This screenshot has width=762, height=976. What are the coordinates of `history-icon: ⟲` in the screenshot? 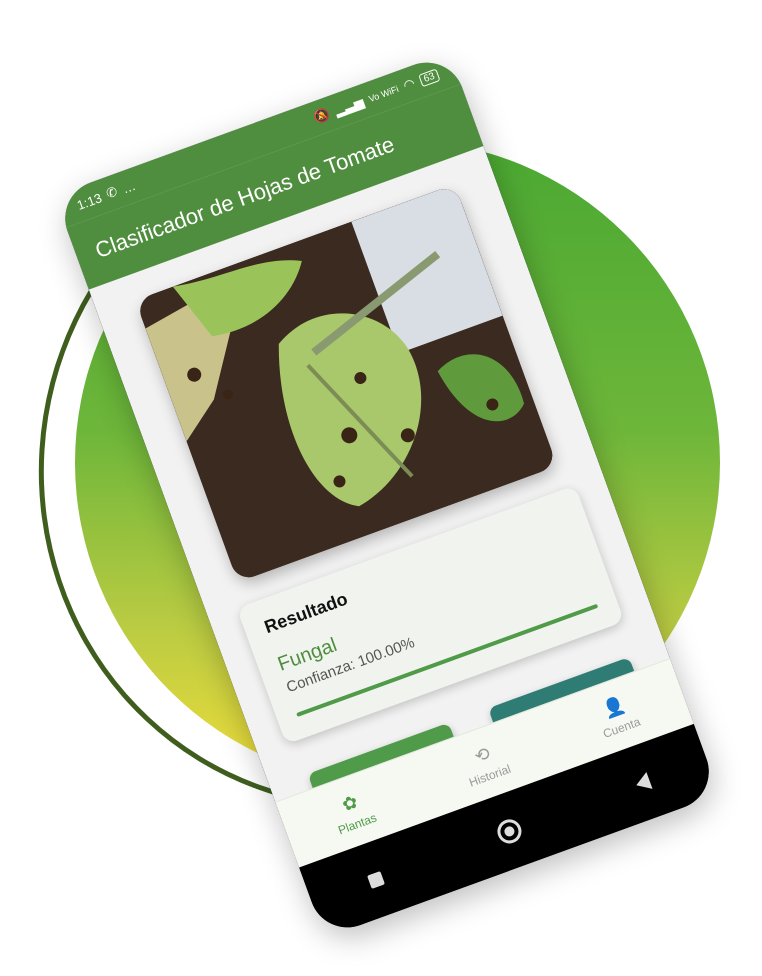 It's located at (482, 754).